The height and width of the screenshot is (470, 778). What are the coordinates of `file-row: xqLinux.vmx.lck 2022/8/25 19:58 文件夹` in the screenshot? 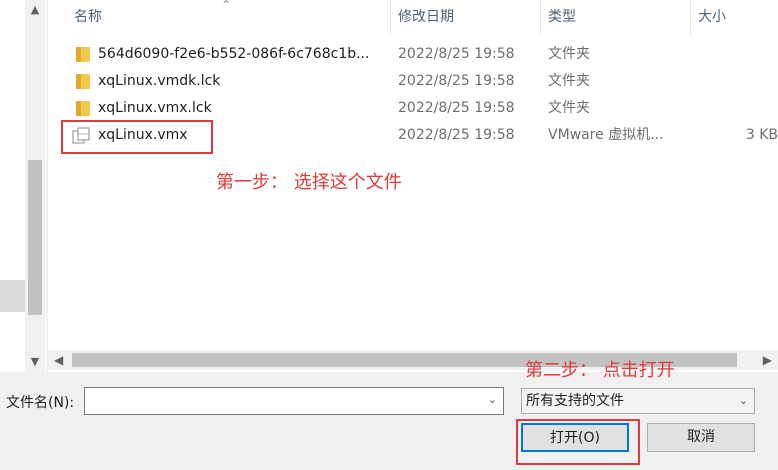 It's located at (413, 108).